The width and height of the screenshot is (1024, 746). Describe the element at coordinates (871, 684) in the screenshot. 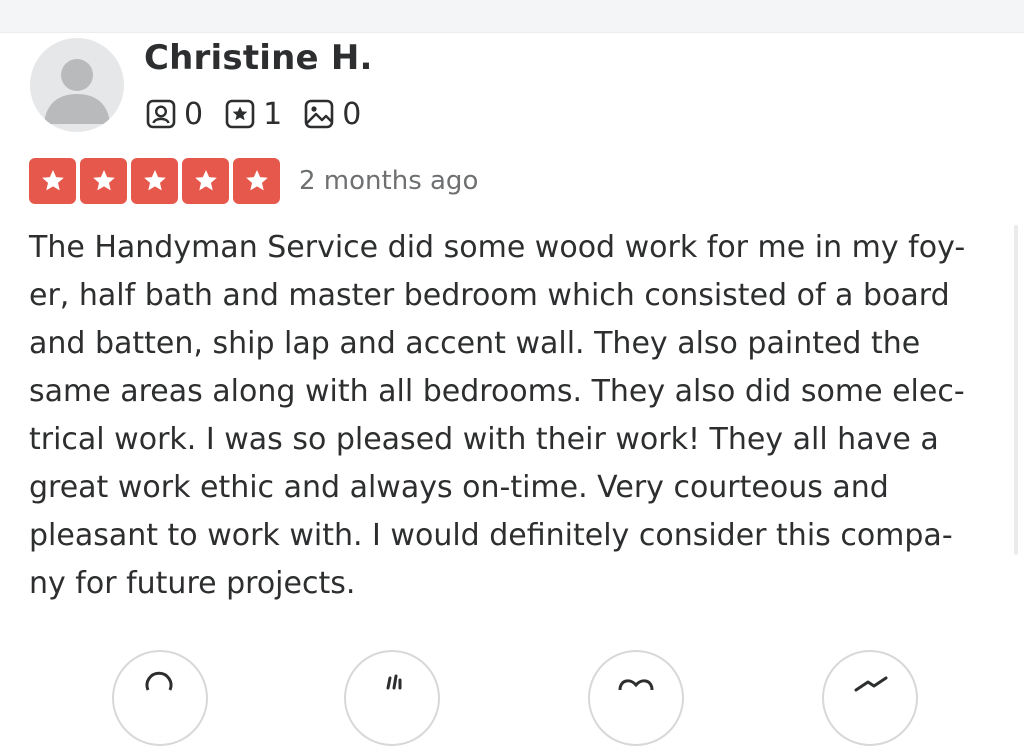

I see `oh-no-icon` at that location.